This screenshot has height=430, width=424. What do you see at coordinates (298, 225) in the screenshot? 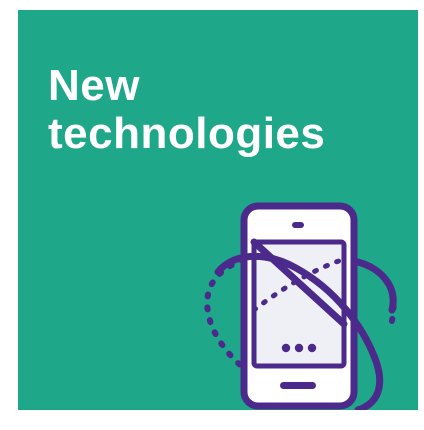
I see `speaker-icon` at bounding box center [298, 225].